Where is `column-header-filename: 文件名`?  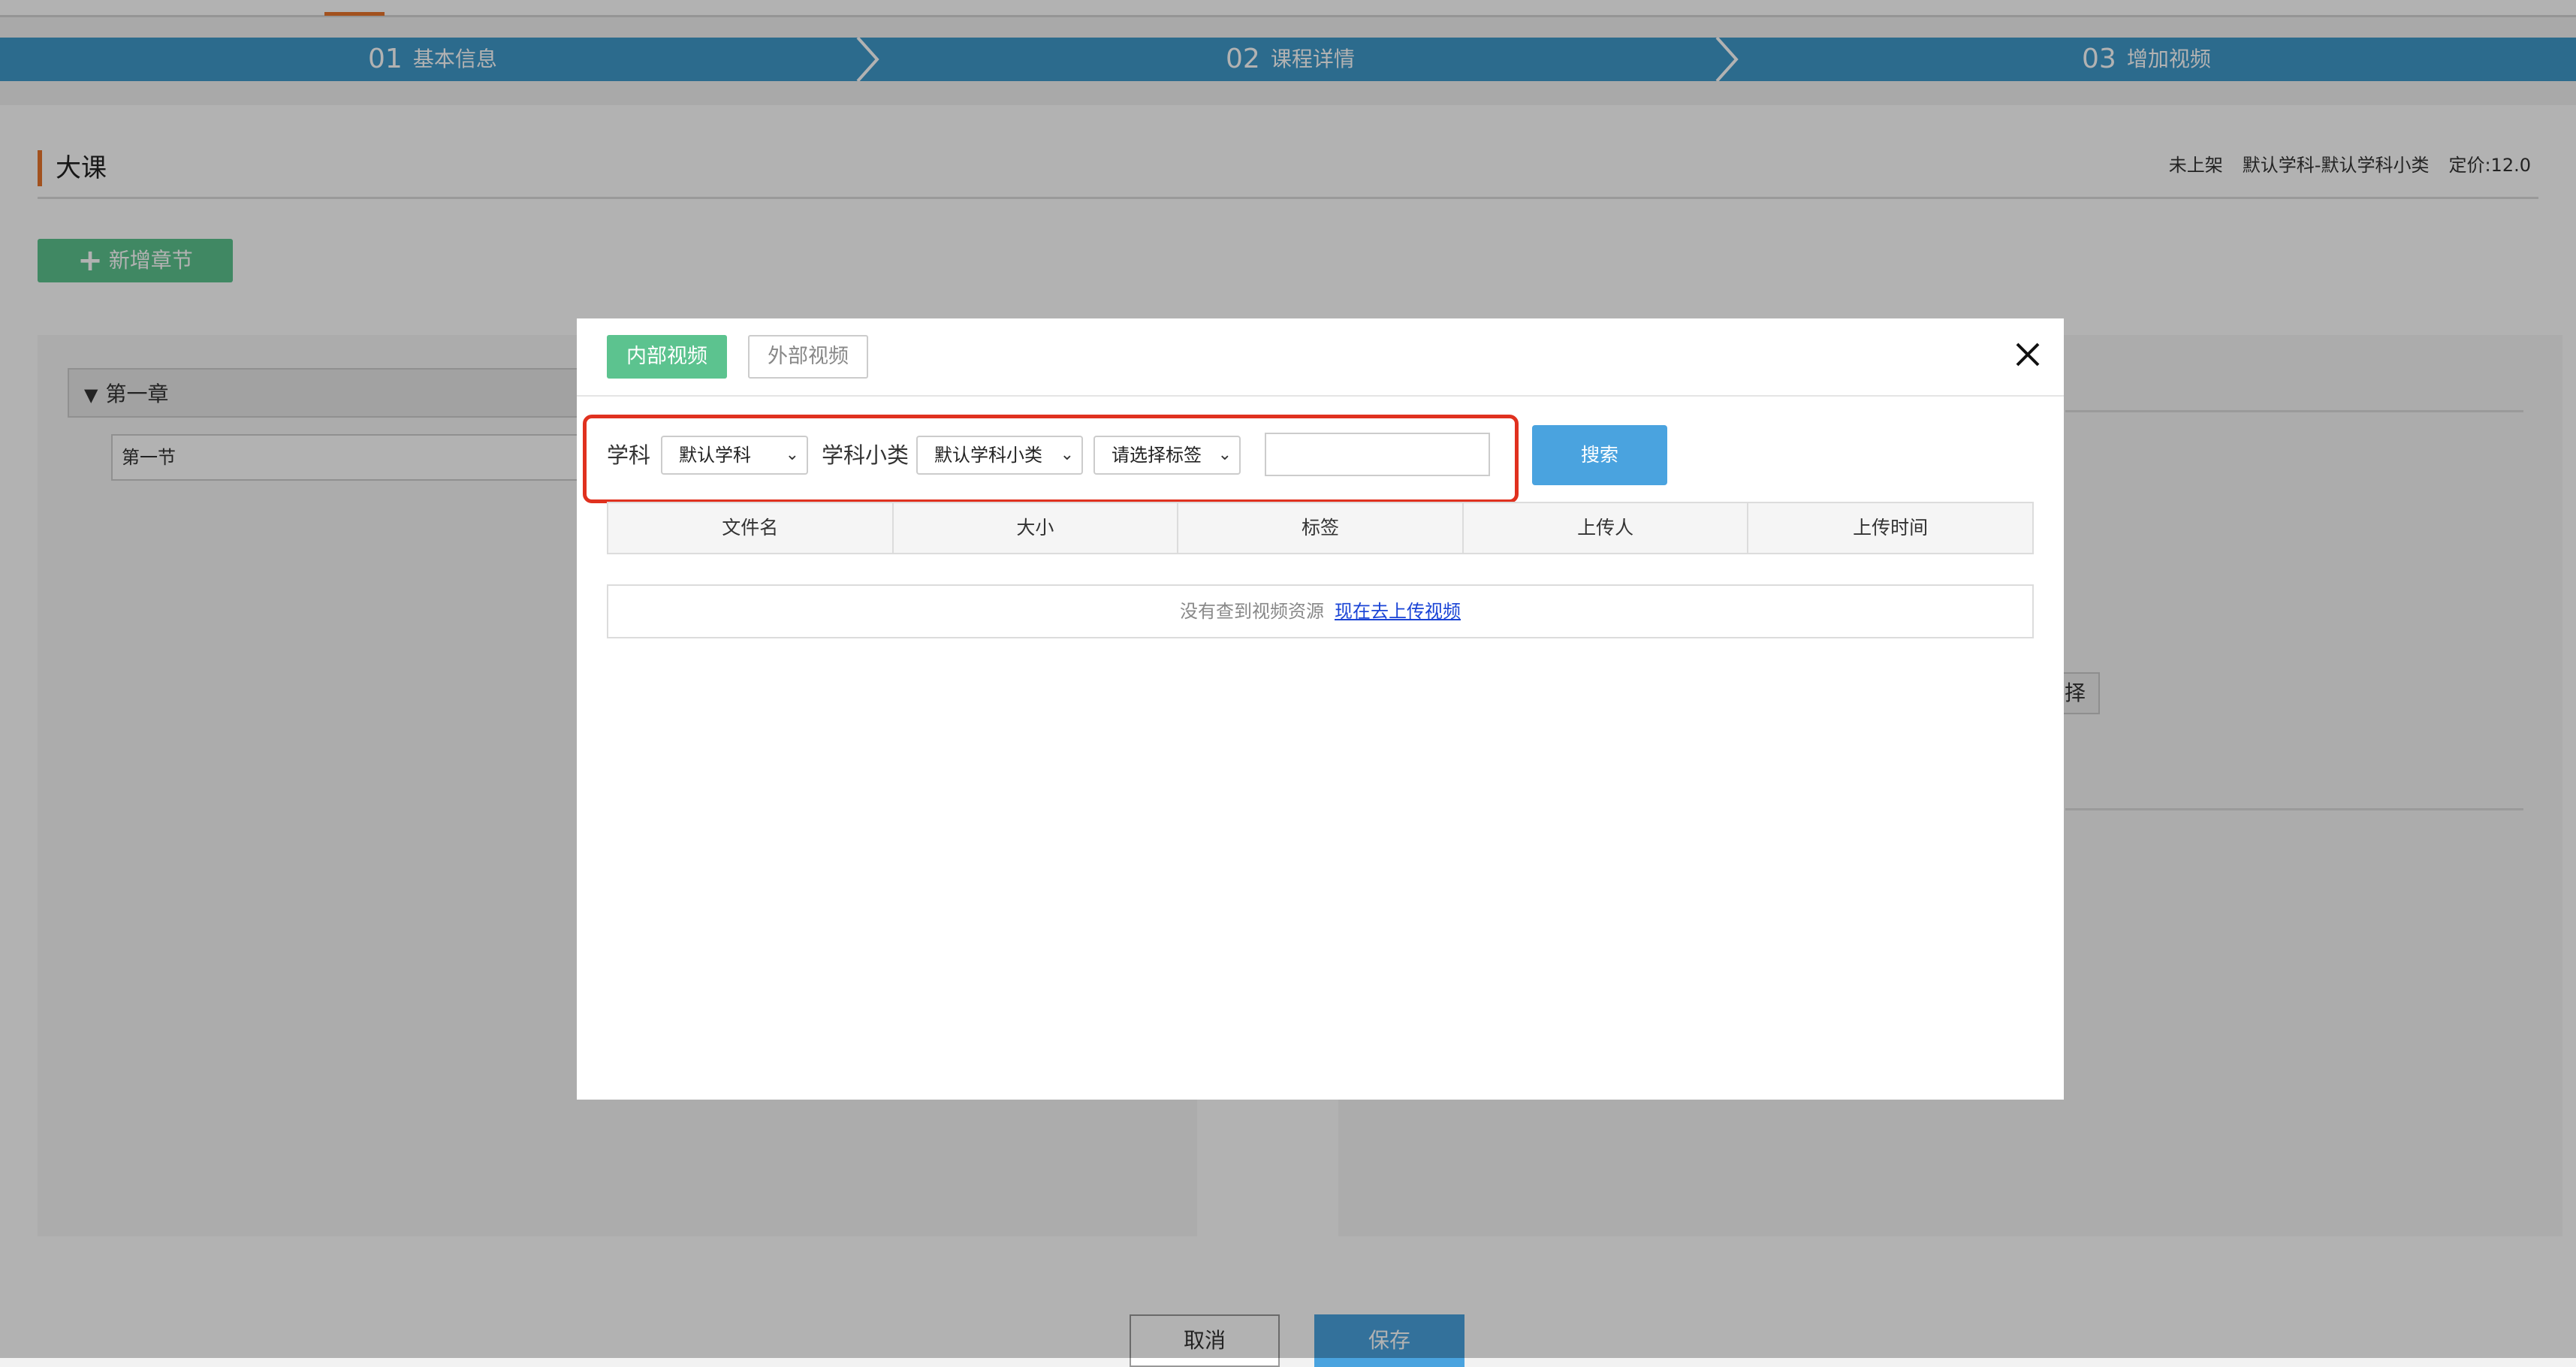
column-header-filename: 文件名 is located at coordinates (751, 528).